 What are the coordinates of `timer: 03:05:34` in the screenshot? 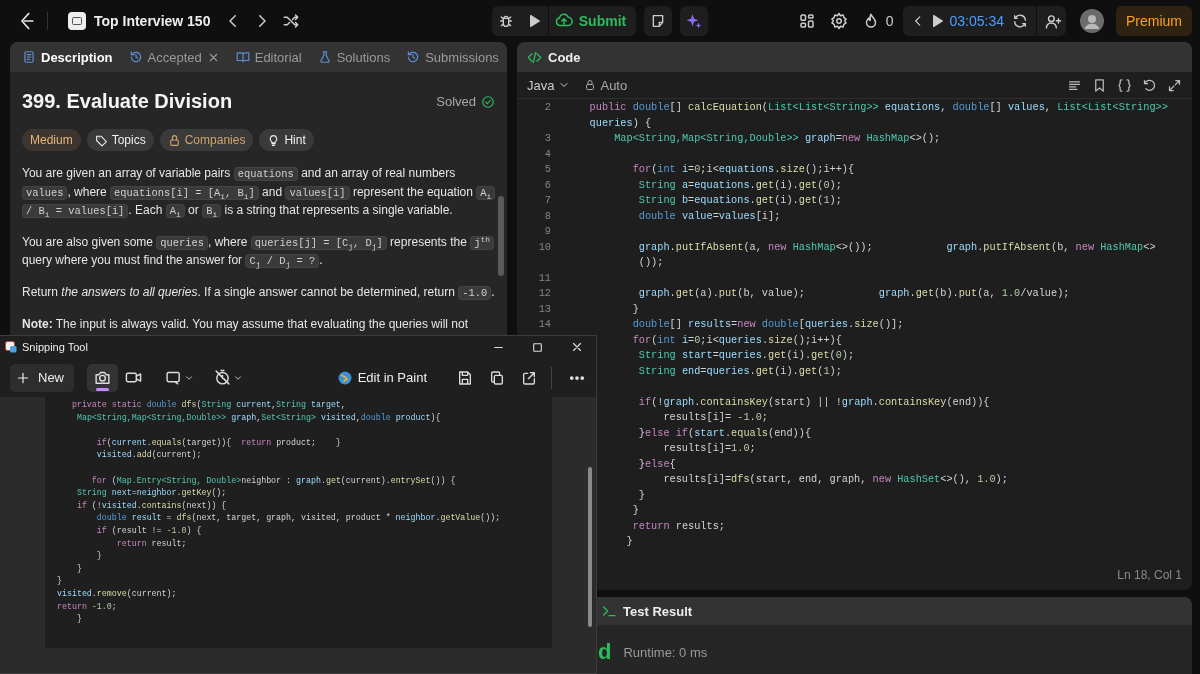 It's located at (976, 21).